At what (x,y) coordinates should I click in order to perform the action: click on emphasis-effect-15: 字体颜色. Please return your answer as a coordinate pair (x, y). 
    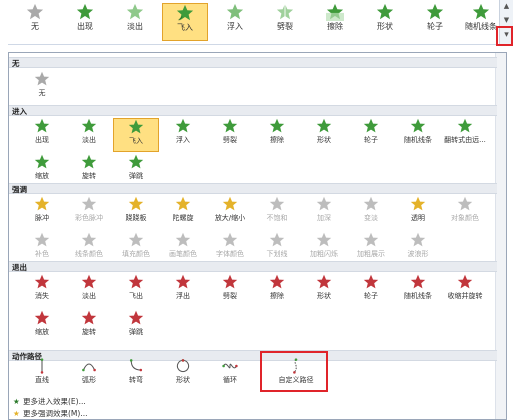
    Looking at the image, I should click on (230, 249).